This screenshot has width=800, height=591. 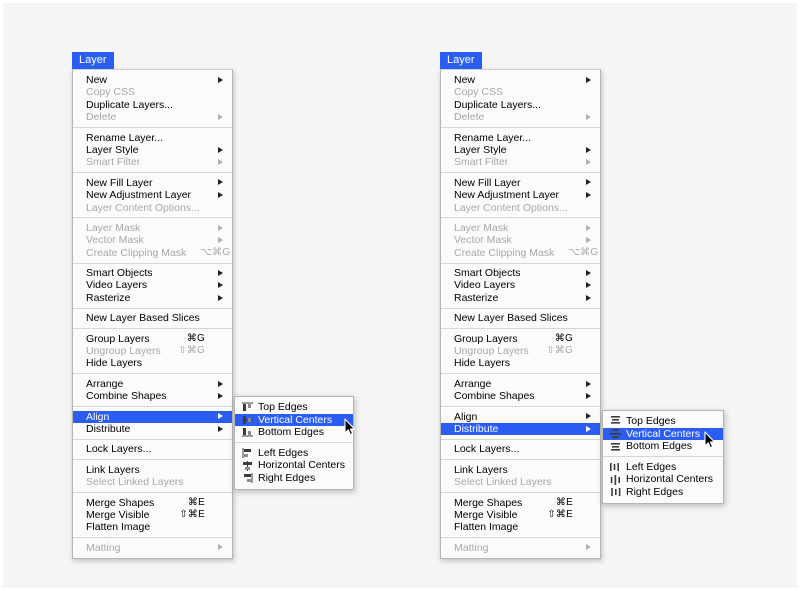 I want to click on menu-item-copy-css: Copy CSS, so click(x=520, y=92).